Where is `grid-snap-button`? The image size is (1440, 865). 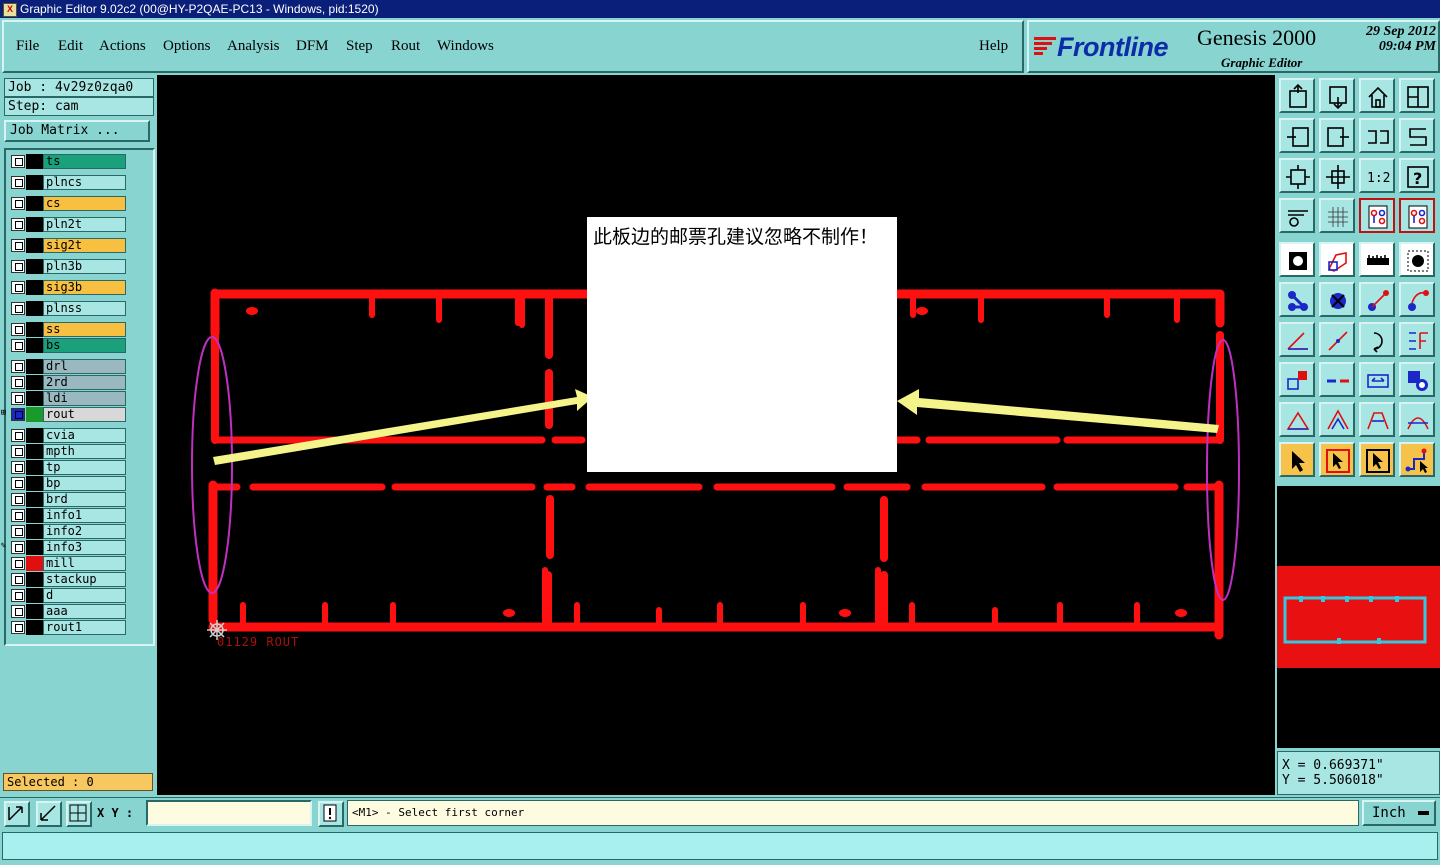 grid-snap-button is located at coordinates (79, 814).